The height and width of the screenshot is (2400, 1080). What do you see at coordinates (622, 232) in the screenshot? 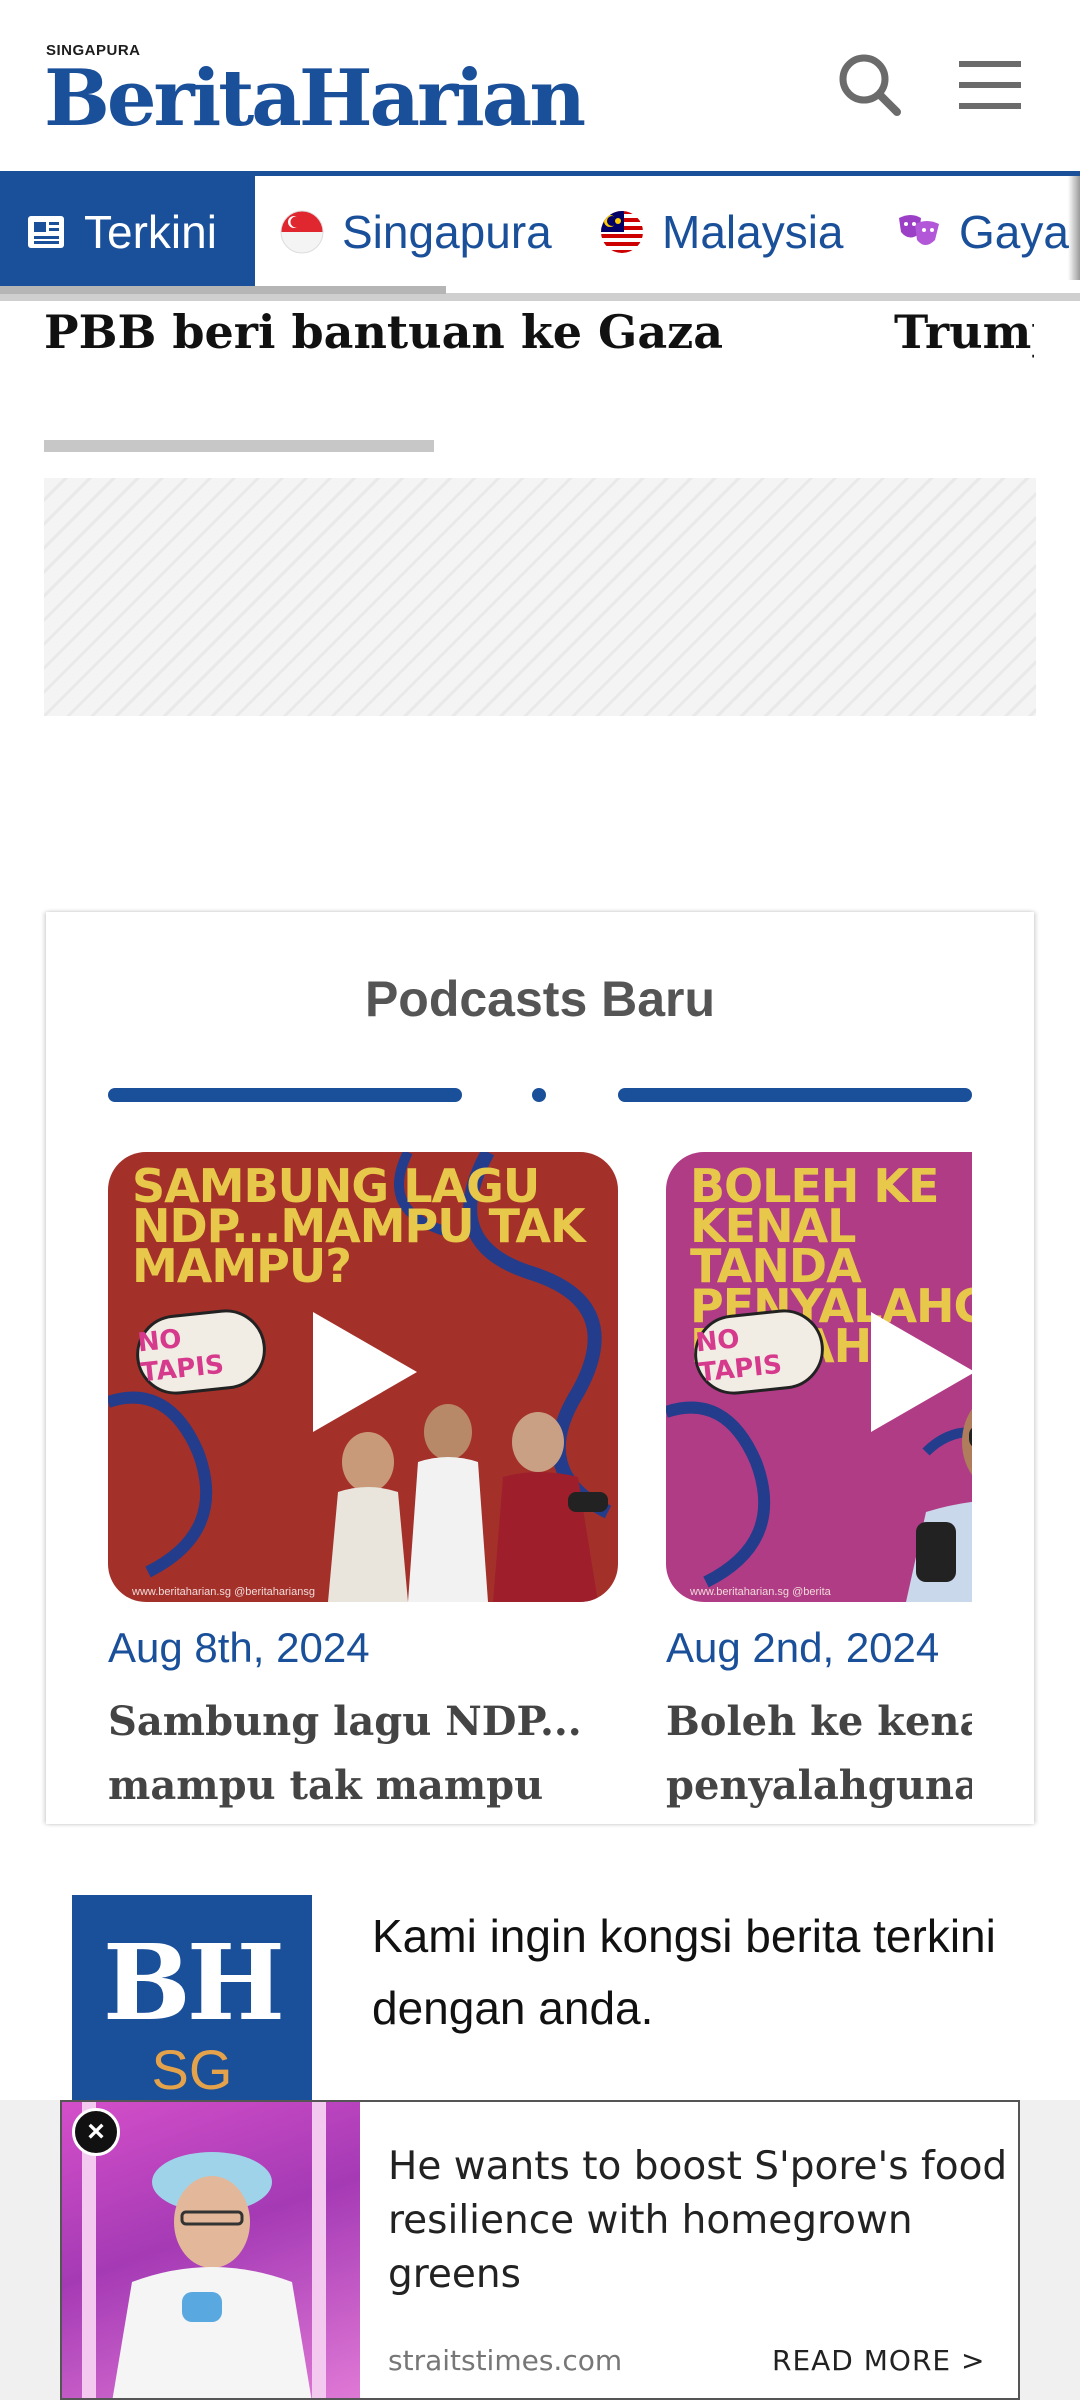
I see `malaysia-flag-icon` at bounding box center [622, 232].